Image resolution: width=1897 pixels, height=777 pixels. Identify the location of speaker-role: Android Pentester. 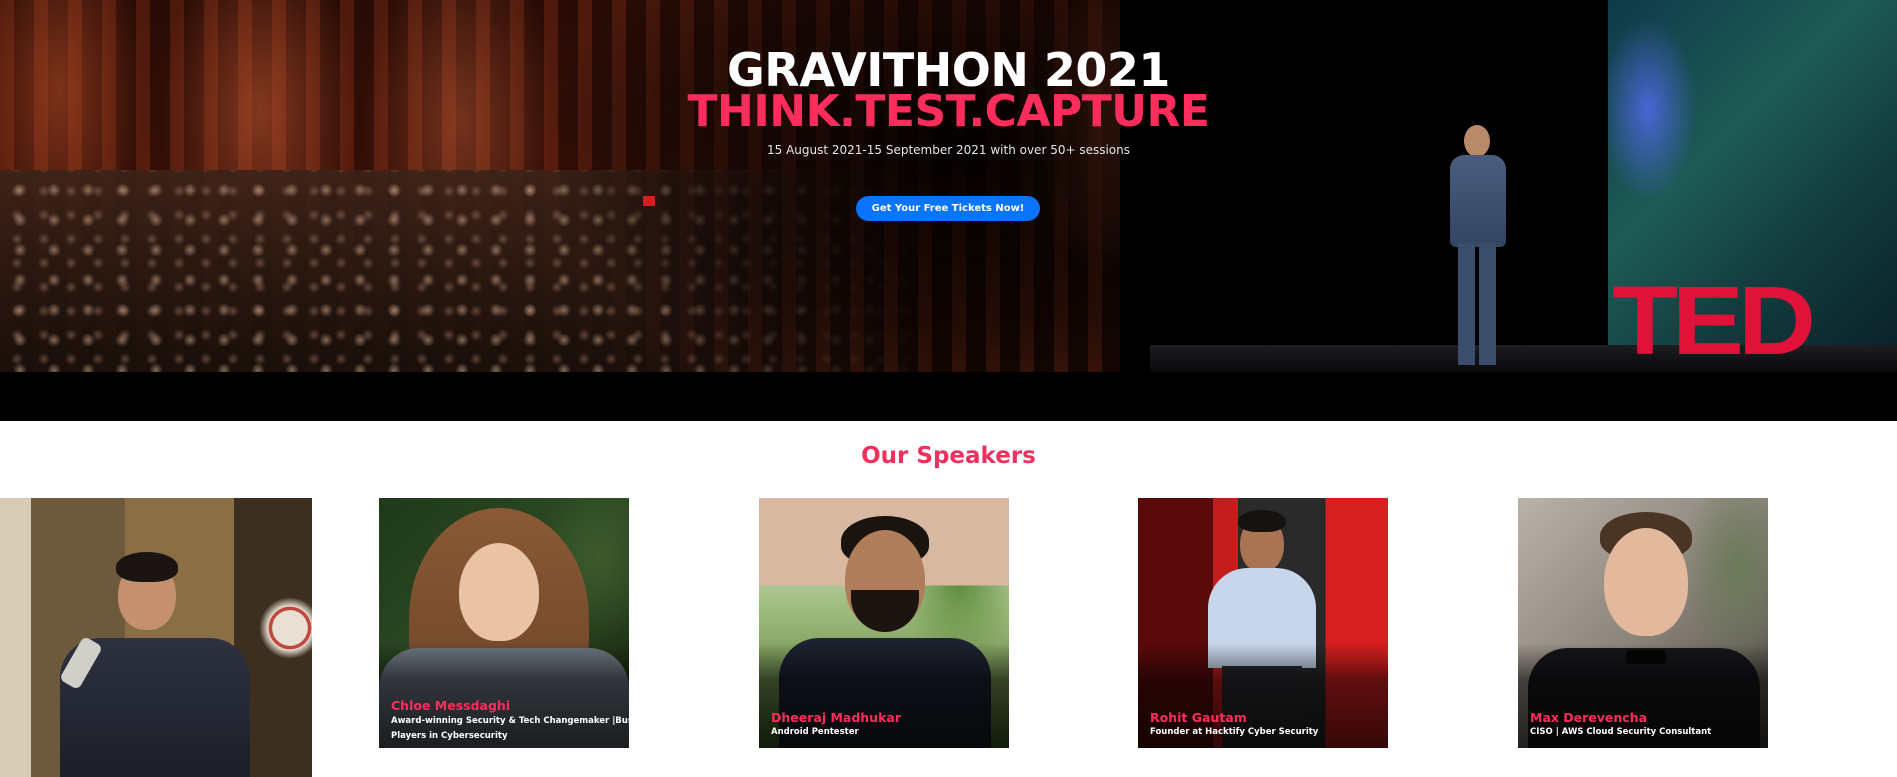
(815, 732).